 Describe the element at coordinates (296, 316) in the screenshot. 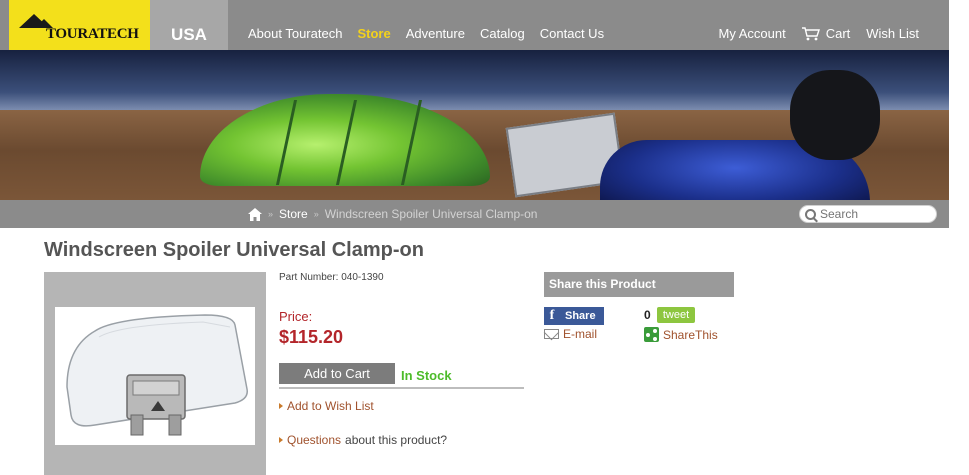

I see `price-label: Price:` at that location.